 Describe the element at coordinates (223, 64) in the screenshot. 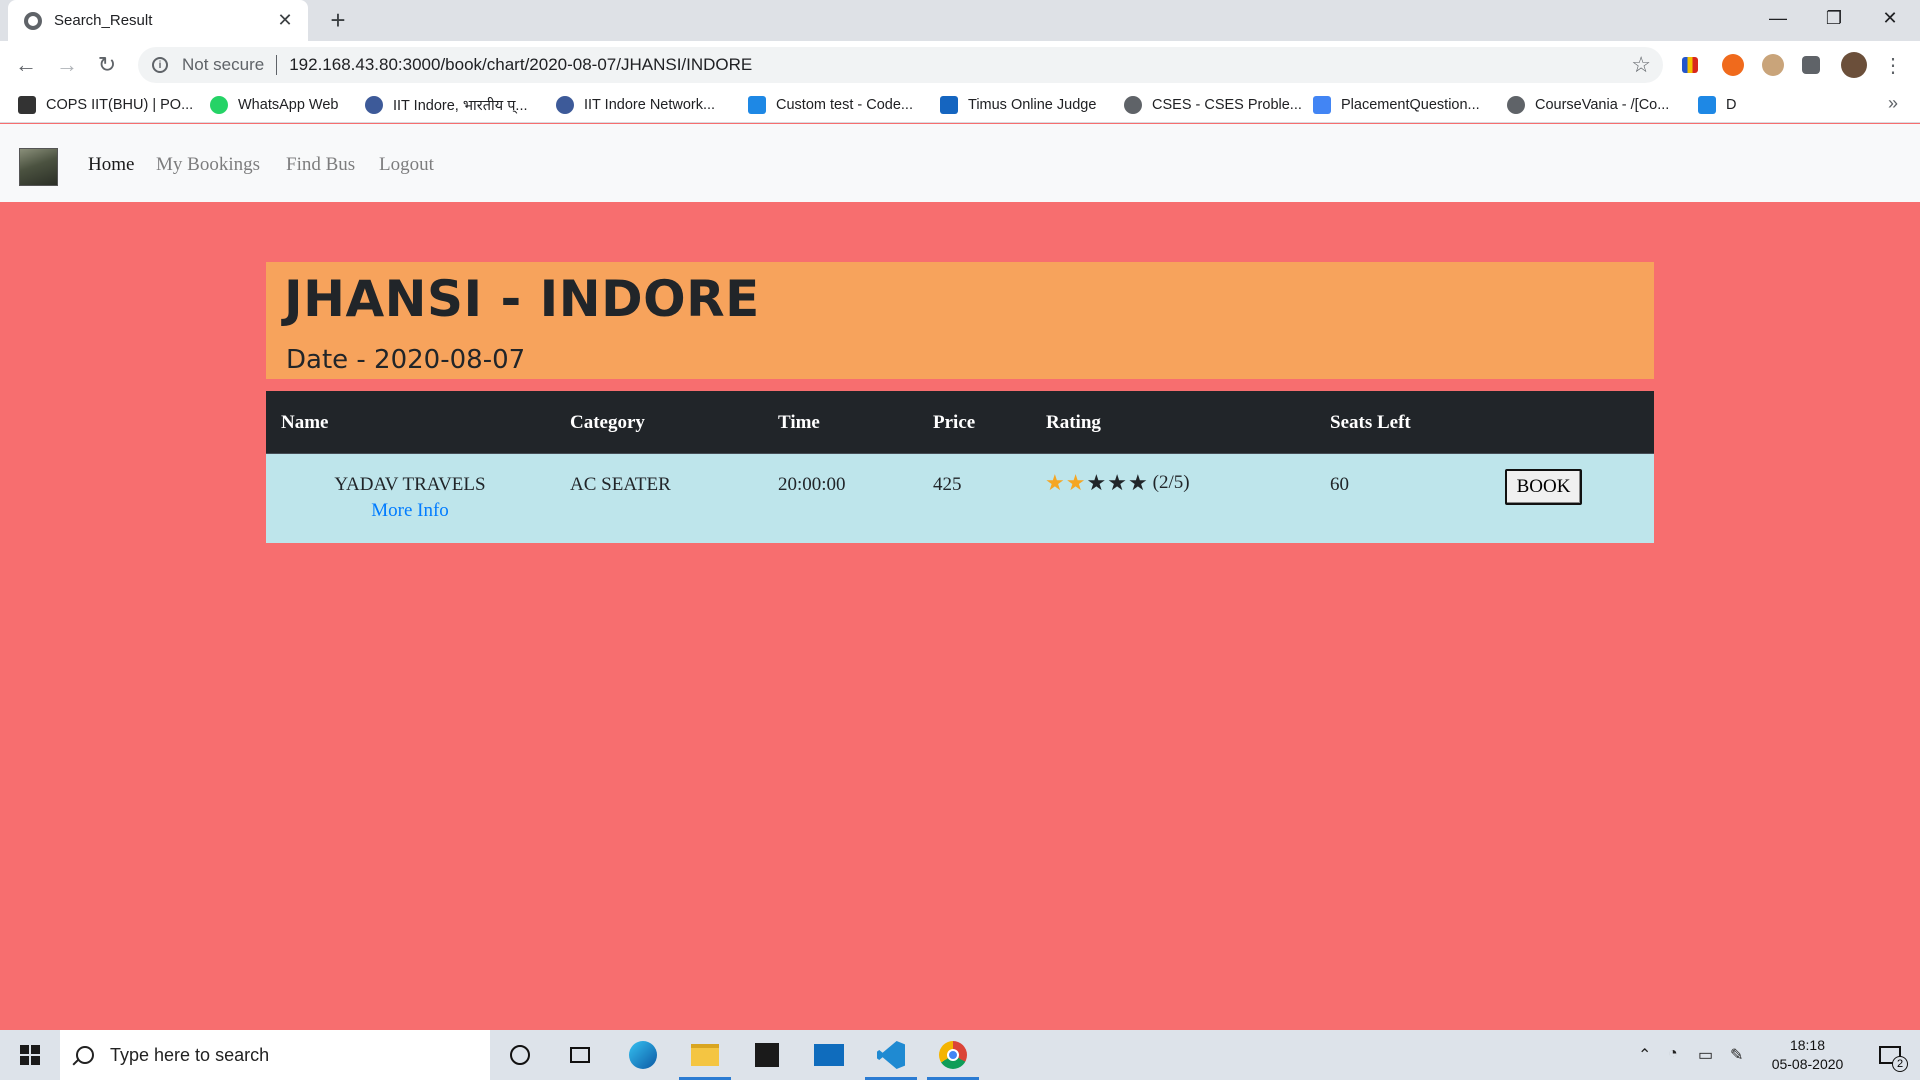

I see `security-status: Not secure` at that location.